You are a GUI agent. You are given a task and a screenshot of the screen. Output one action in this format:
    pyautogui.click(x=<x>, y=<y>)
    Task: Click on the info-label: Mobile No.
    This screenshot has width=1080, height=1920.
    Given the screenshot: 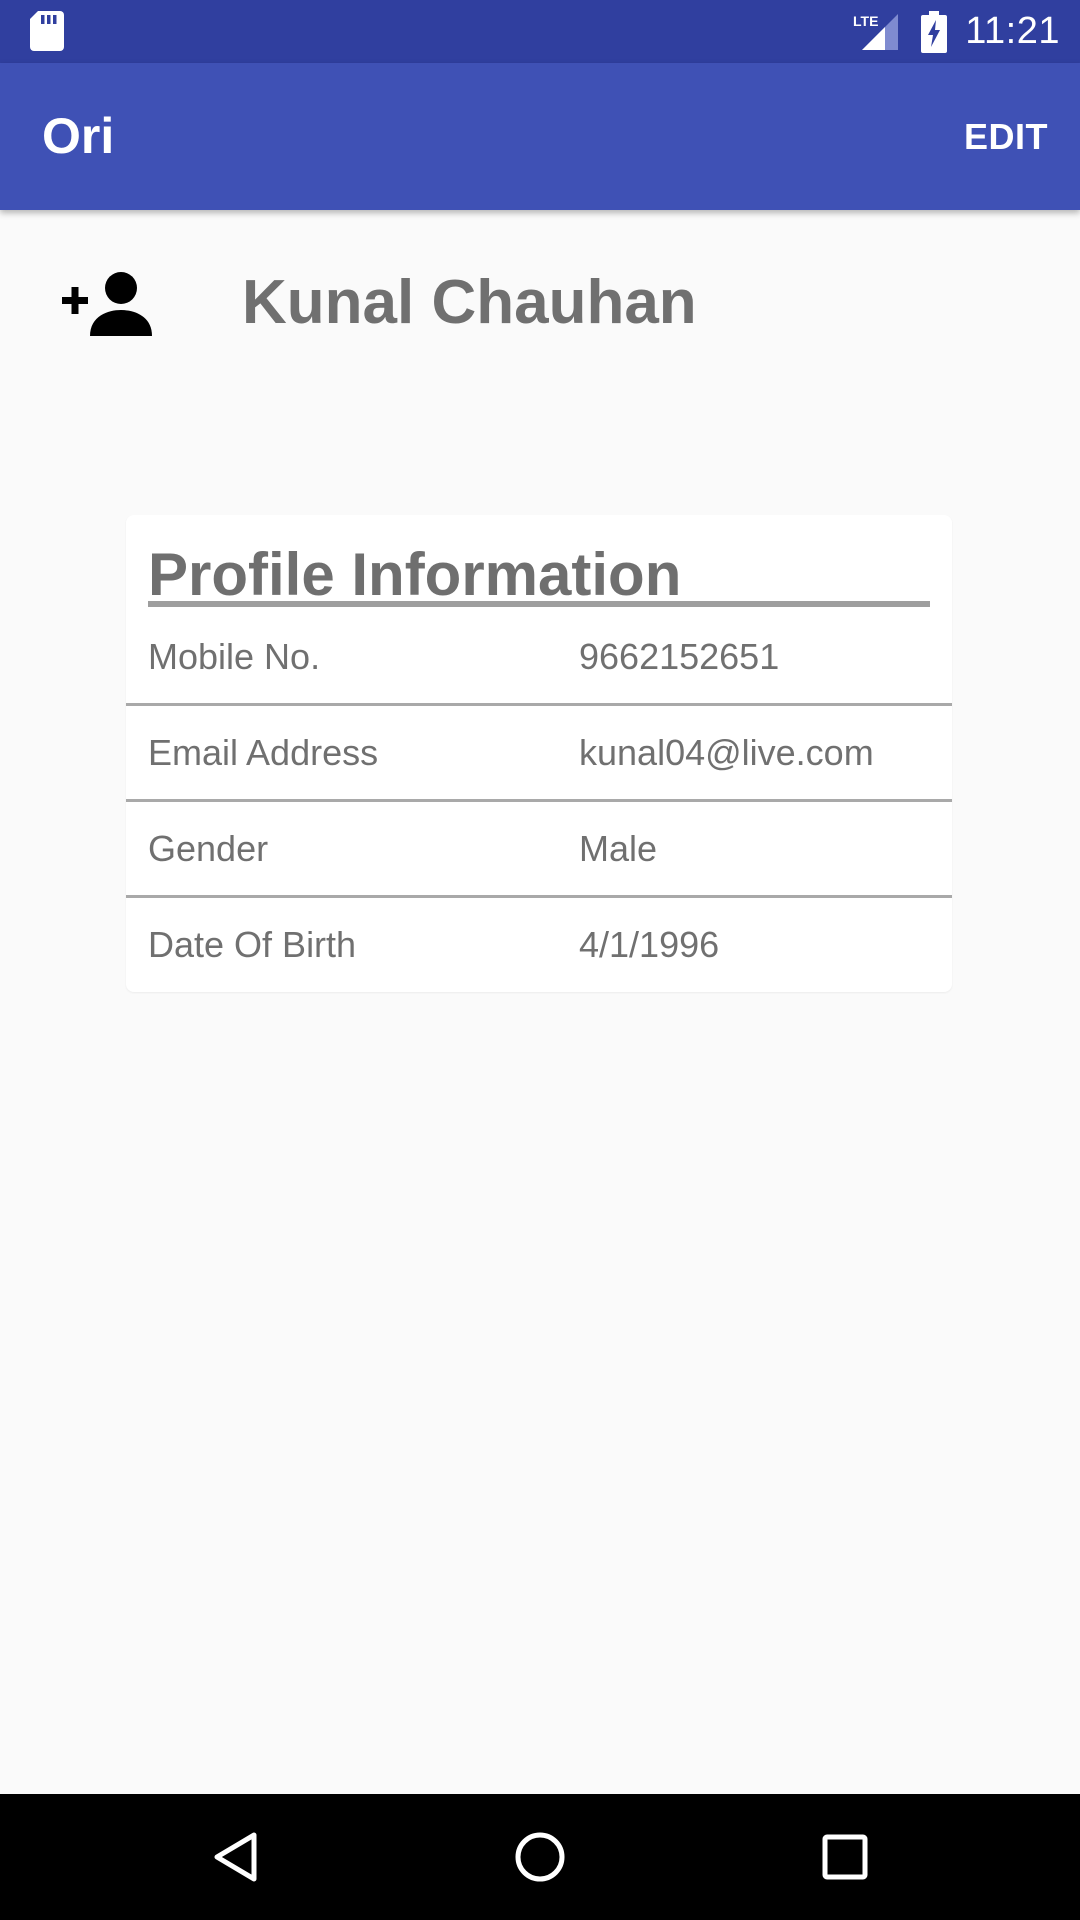 What is the action you would take?
    pyautogui.click(x=234, y=656)
    